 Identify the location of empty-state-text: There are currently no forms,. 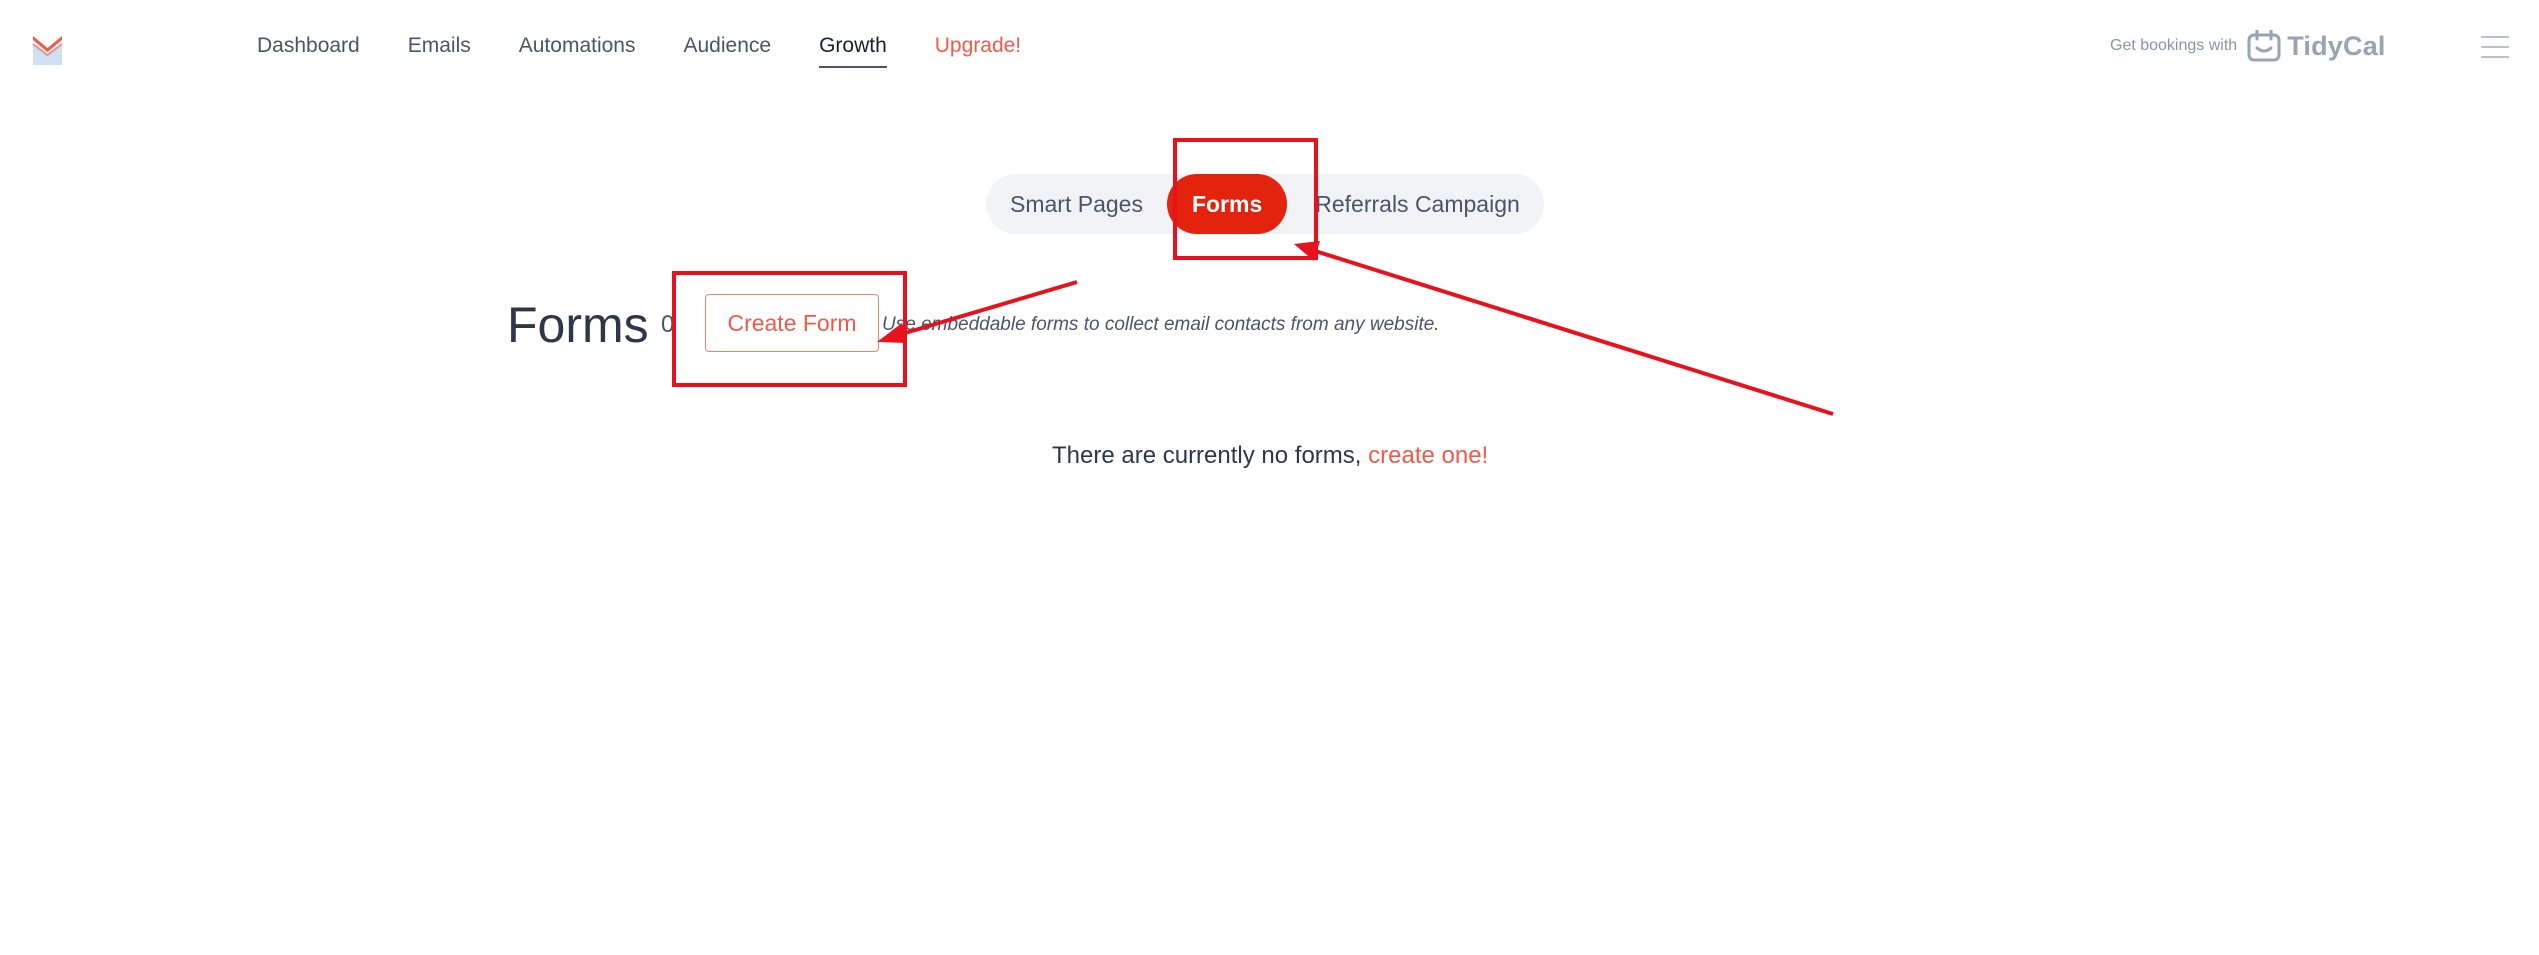
(1207, 455).